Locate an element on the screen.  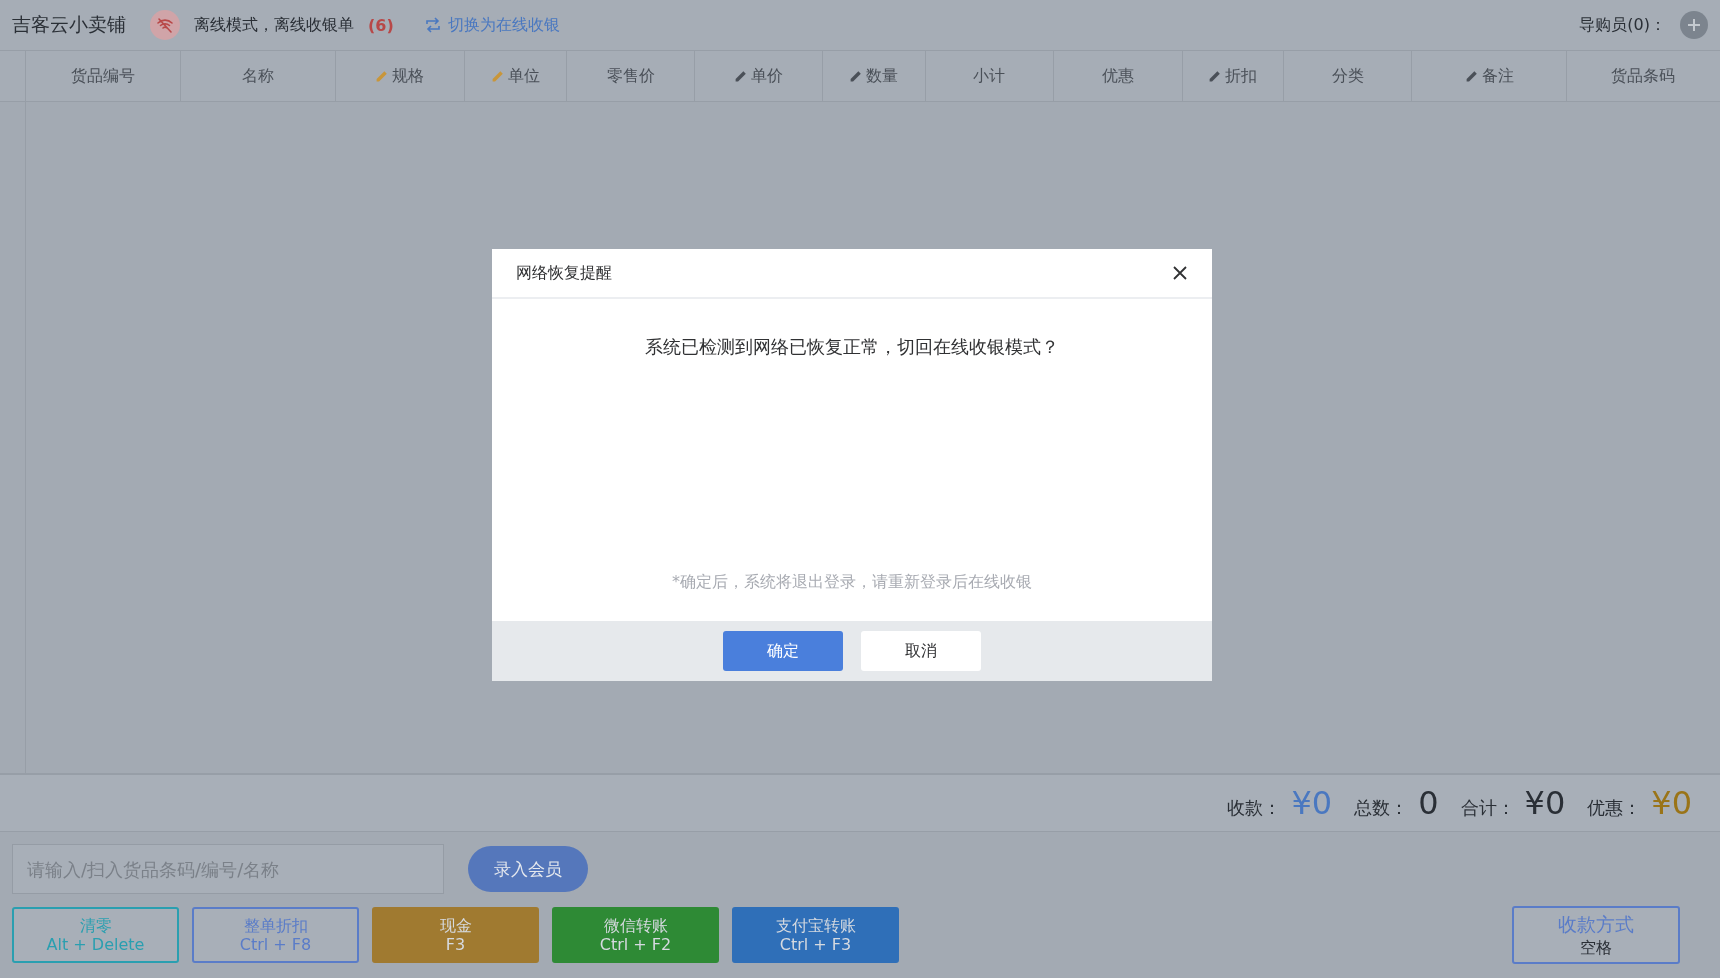
total-label: 收款： is located at coordinates (1254, 808).